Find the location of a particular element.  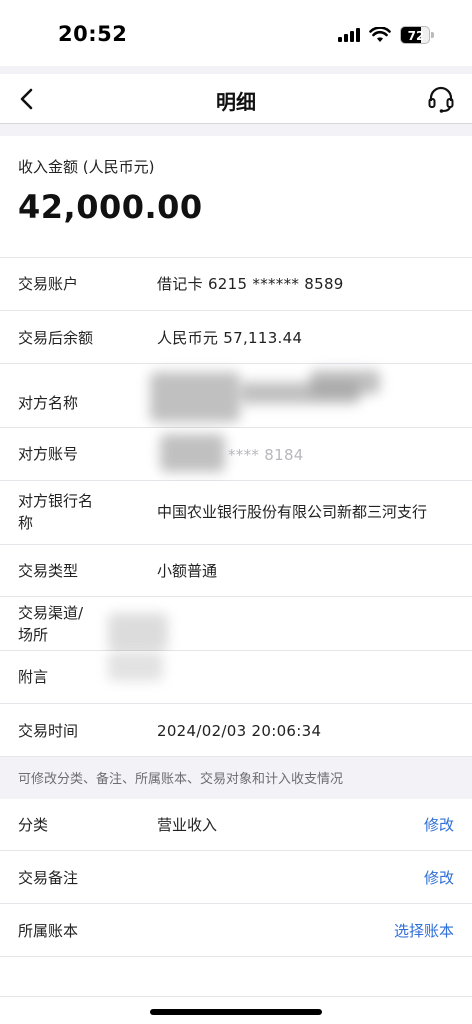

detail-row-counterparty-name: 对方名称 is located at coordinates (236, 396).